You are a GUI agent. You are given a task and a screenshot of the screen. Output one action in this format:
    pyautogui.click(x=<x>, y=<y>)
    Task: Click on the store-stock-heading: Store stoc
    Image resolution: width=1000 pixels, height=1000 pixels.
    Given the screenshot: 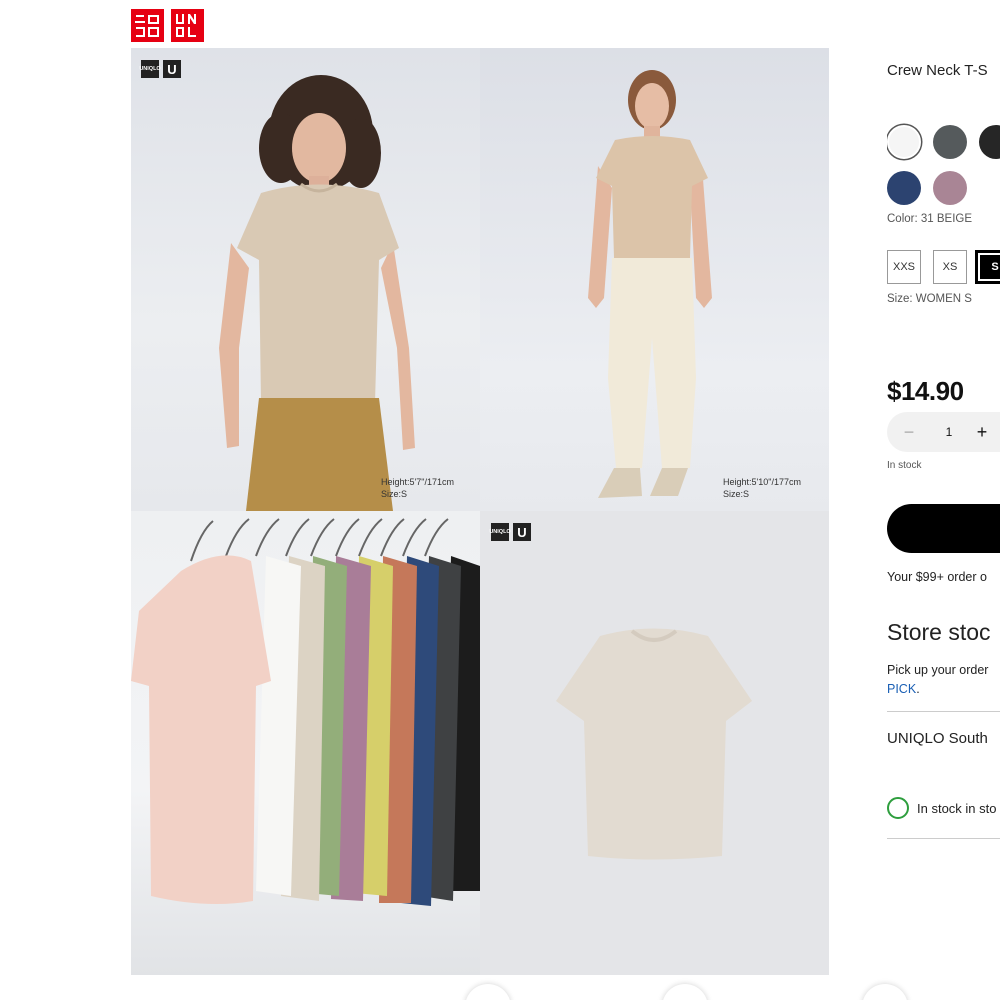 What is the action you would take?
    pyautogui.click(x=939, y=632)
    